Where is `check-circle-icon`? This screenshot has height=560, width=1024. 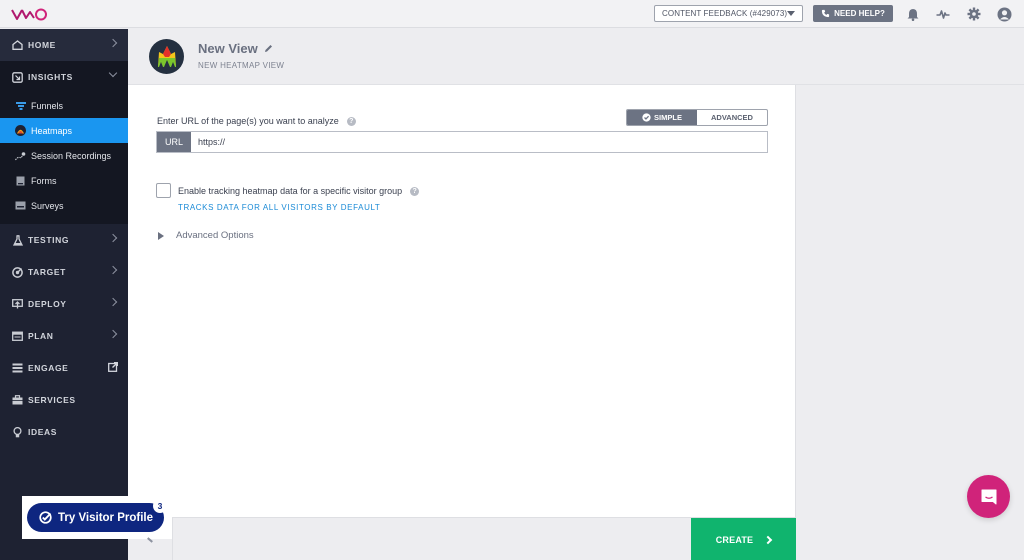
check-circle-icon is located at coordinates (646, 117).